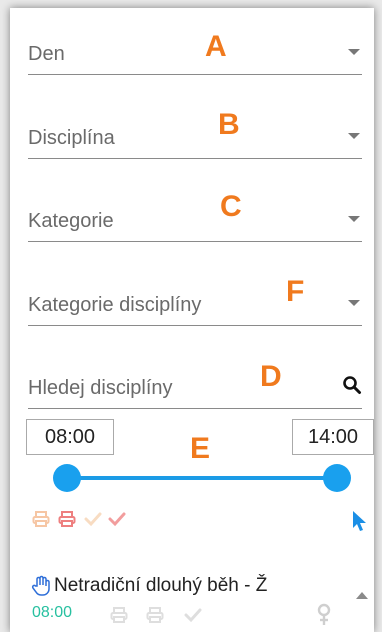 The width and height of the screenshot is (382, 632). I want to click on search-icon, so click(352, 387).